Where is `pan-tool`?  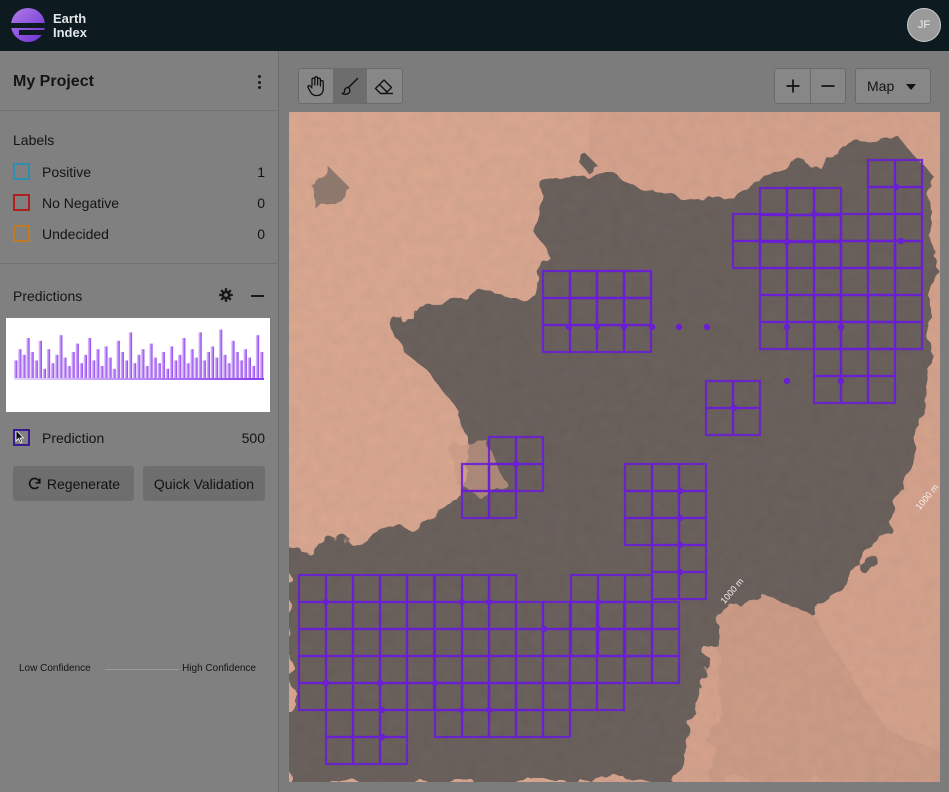
pan-tool is located at coordinates (316, 86).